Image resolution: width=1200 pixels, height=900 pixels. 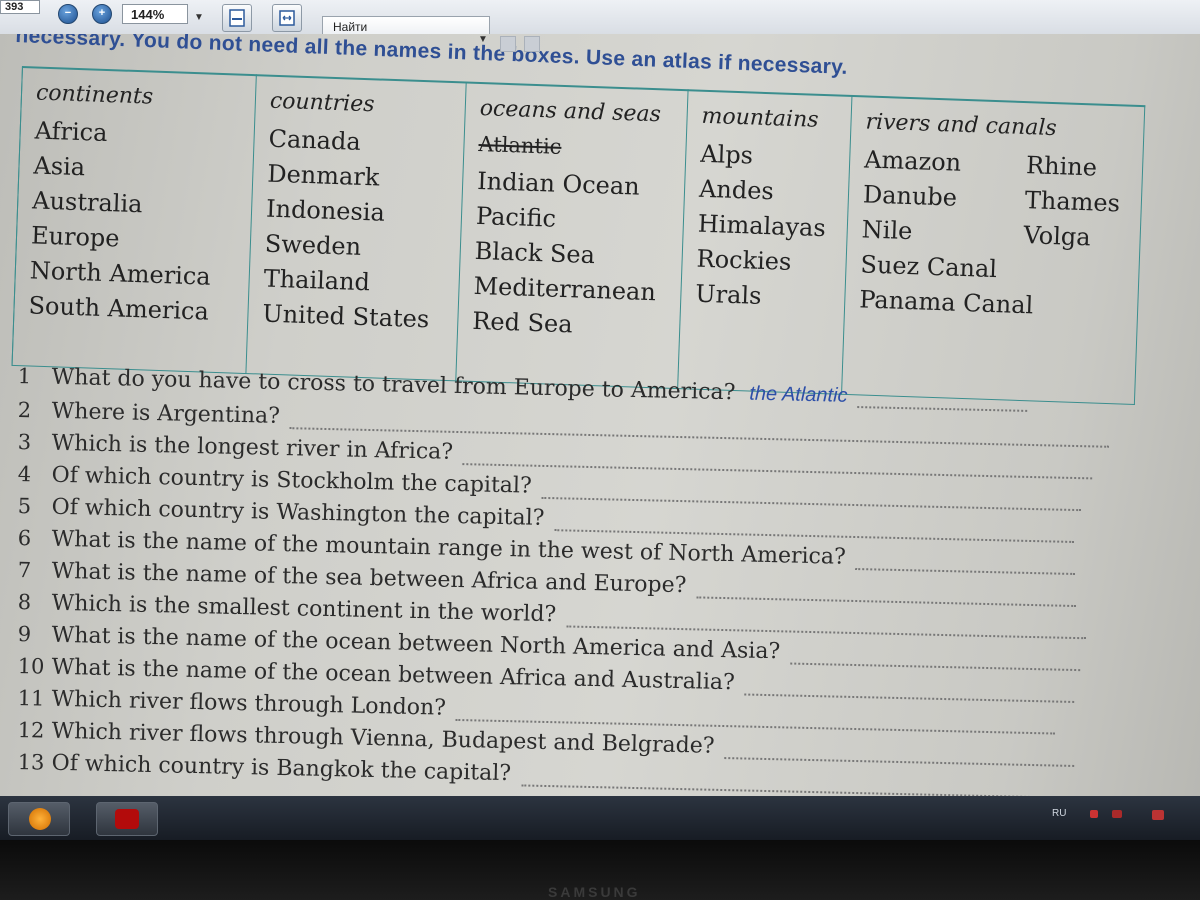 What do you see at coordinates (199, 17) in the screenshot?
I see `zoom-dropdown-icon: ▼` at bounding box center [199, 17].